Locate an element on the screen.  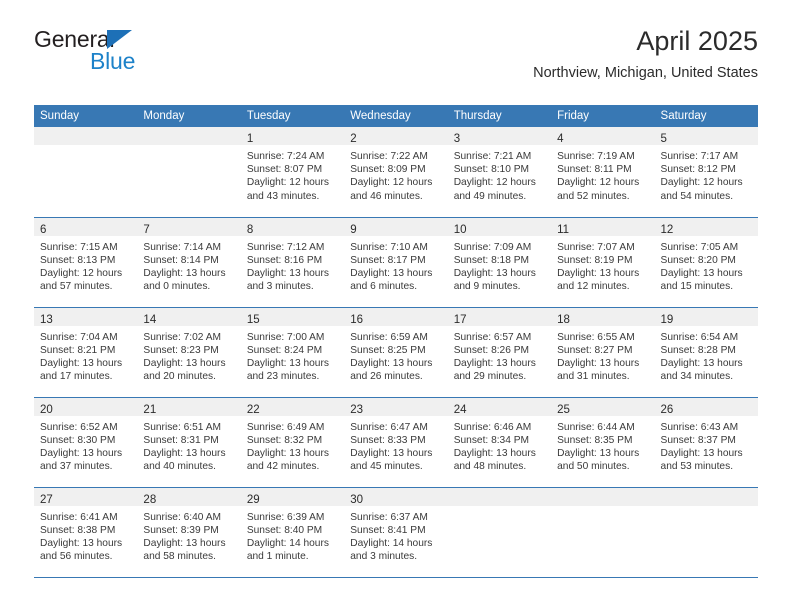
day-number-band: 17 is located at coordinates (499, 316).